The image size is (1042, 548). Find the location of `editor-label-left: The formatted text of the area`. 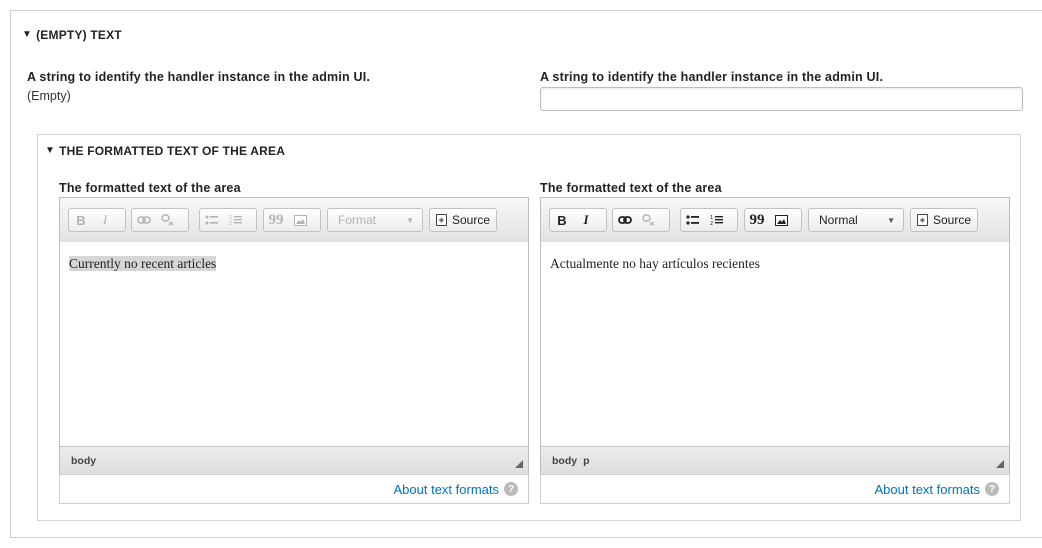

editor-label-left: The formatted text of the area is located at coordinates (150, 188).